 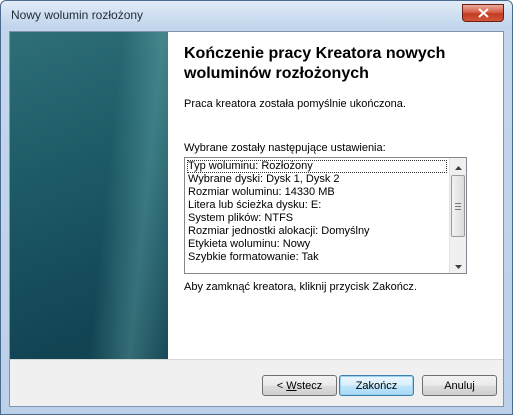 I want to click on scrollbar-thumb, so click(x=458, y=206).